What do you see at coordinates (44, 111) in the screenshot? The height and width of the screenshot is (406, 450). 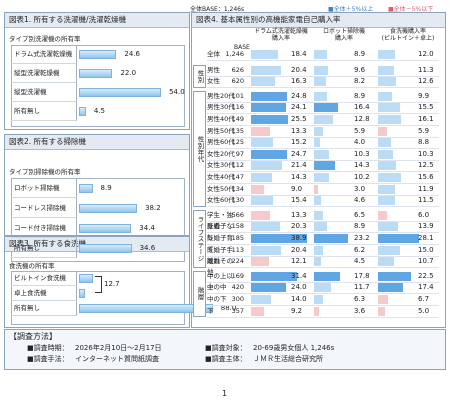 I see `fig1-label-3: 所有無し` at bounding box center [44, 111].